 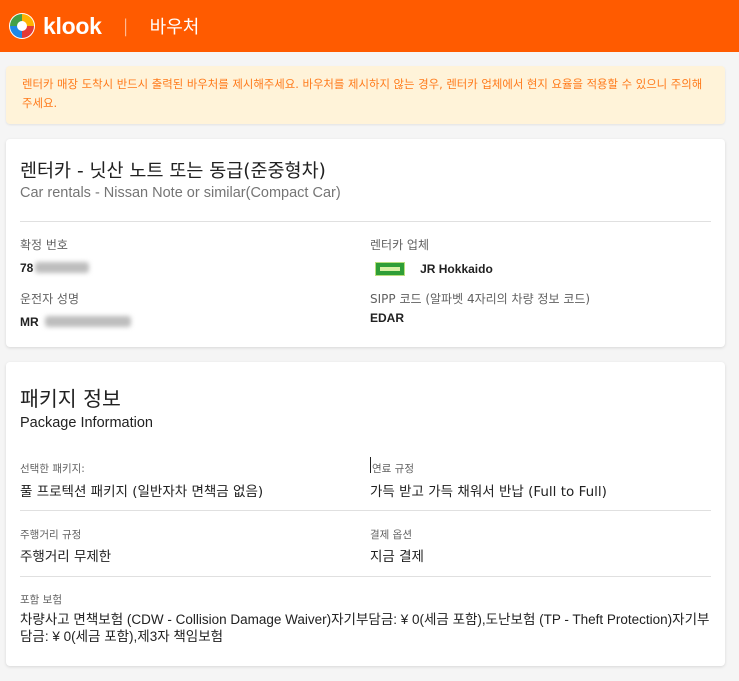 I want to click on confirmation-number: 78, so click(x=55, y=266).